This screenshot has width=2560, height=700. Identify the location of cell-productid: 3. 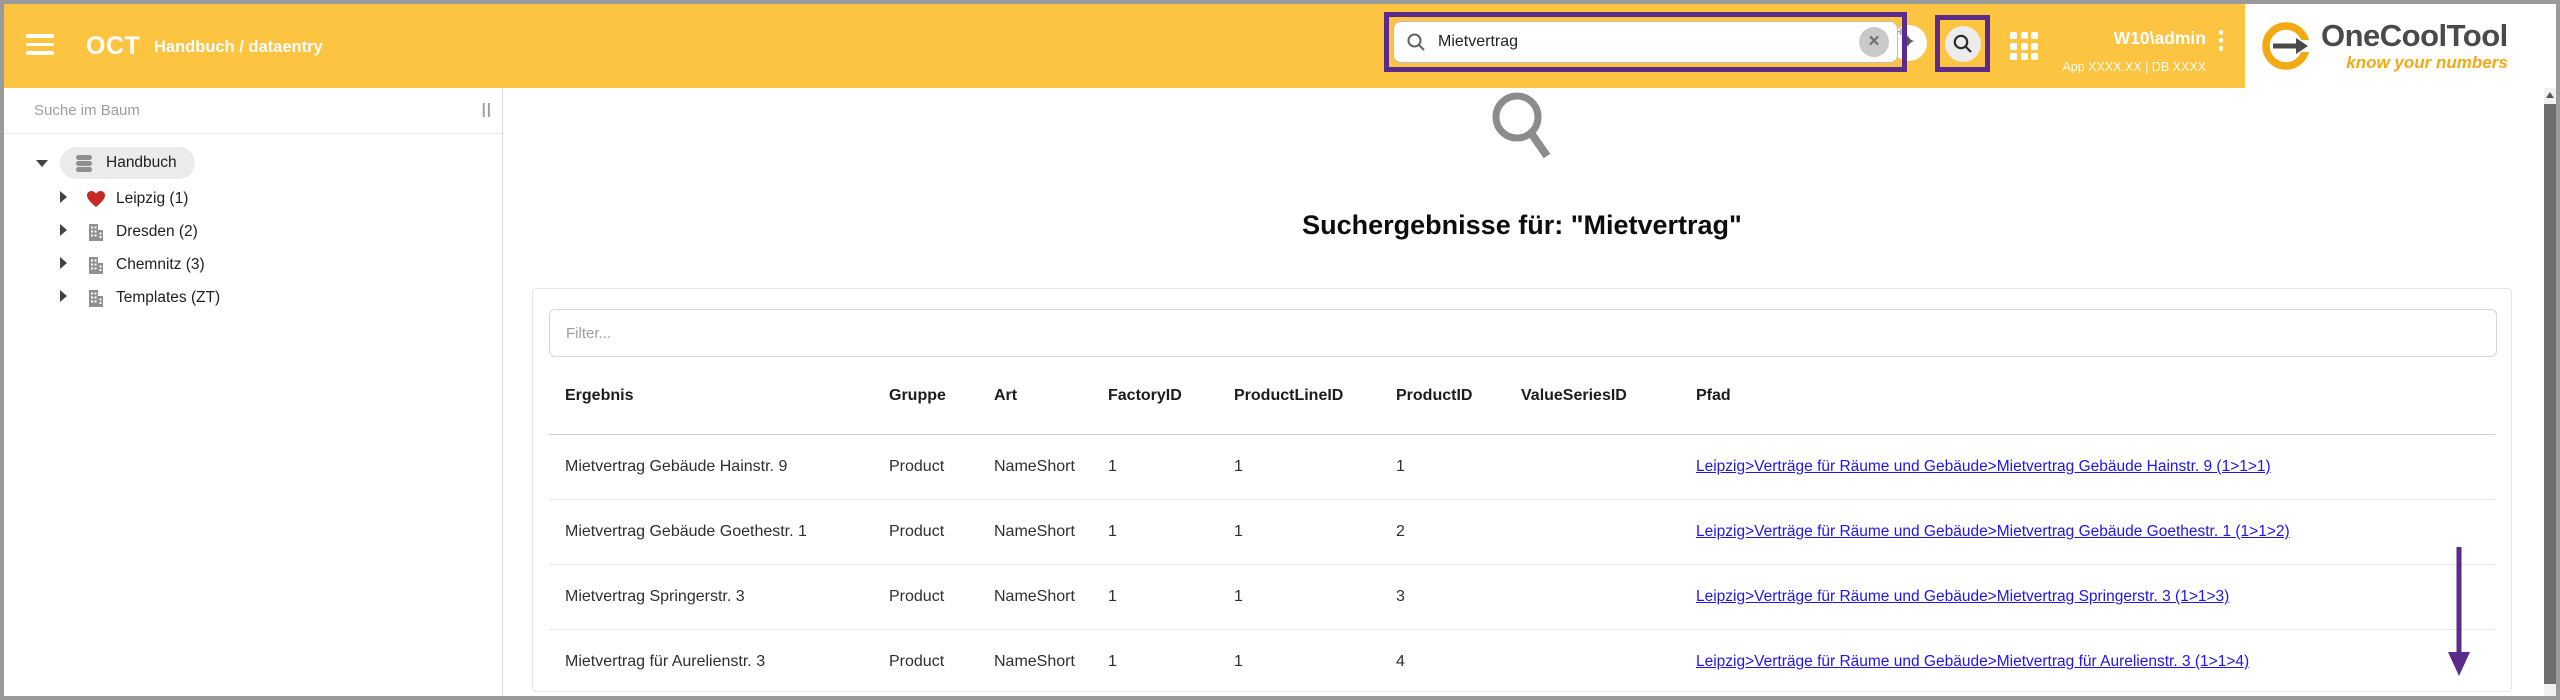
(1400, 596).